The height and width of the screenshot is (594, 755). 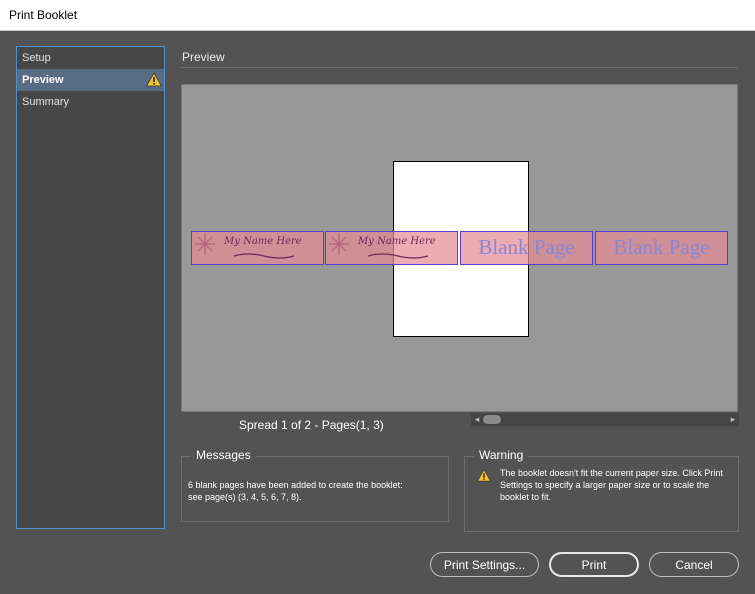 I want to click on messages-title: Messages, so click(x=223, y=455).